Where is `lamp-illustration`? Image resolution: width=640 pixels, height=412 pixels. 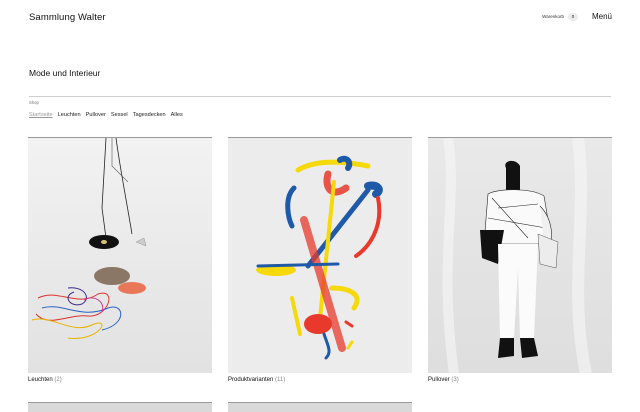 lamp-illustration is located at coordinates (89, 238).